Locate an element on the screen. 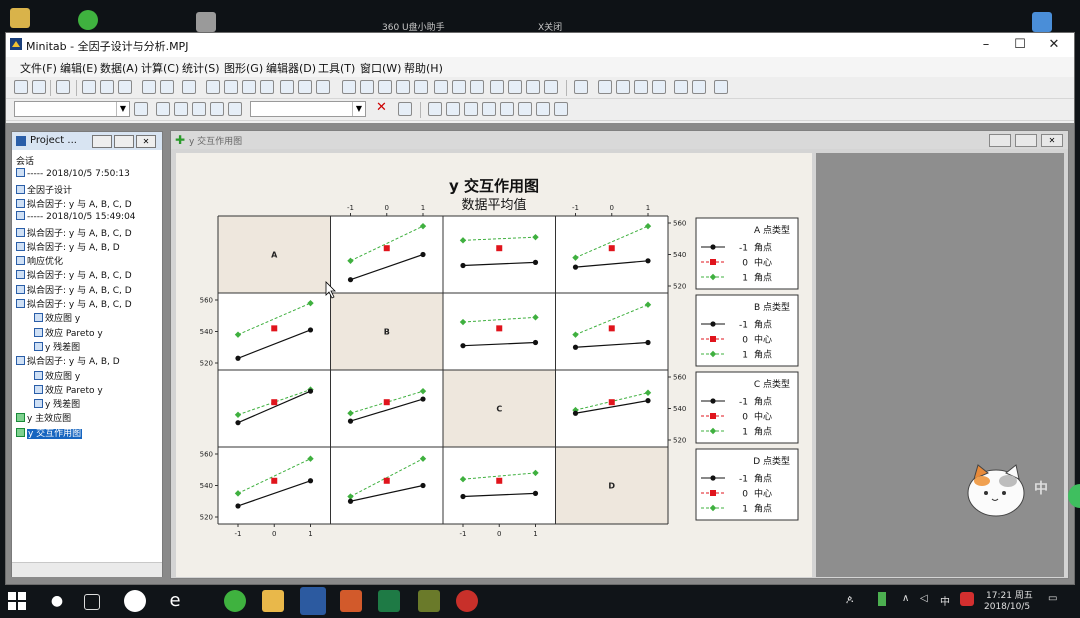 This screenshot has width=1080, height=618. swap-icon is located at coordinates (235, 109).